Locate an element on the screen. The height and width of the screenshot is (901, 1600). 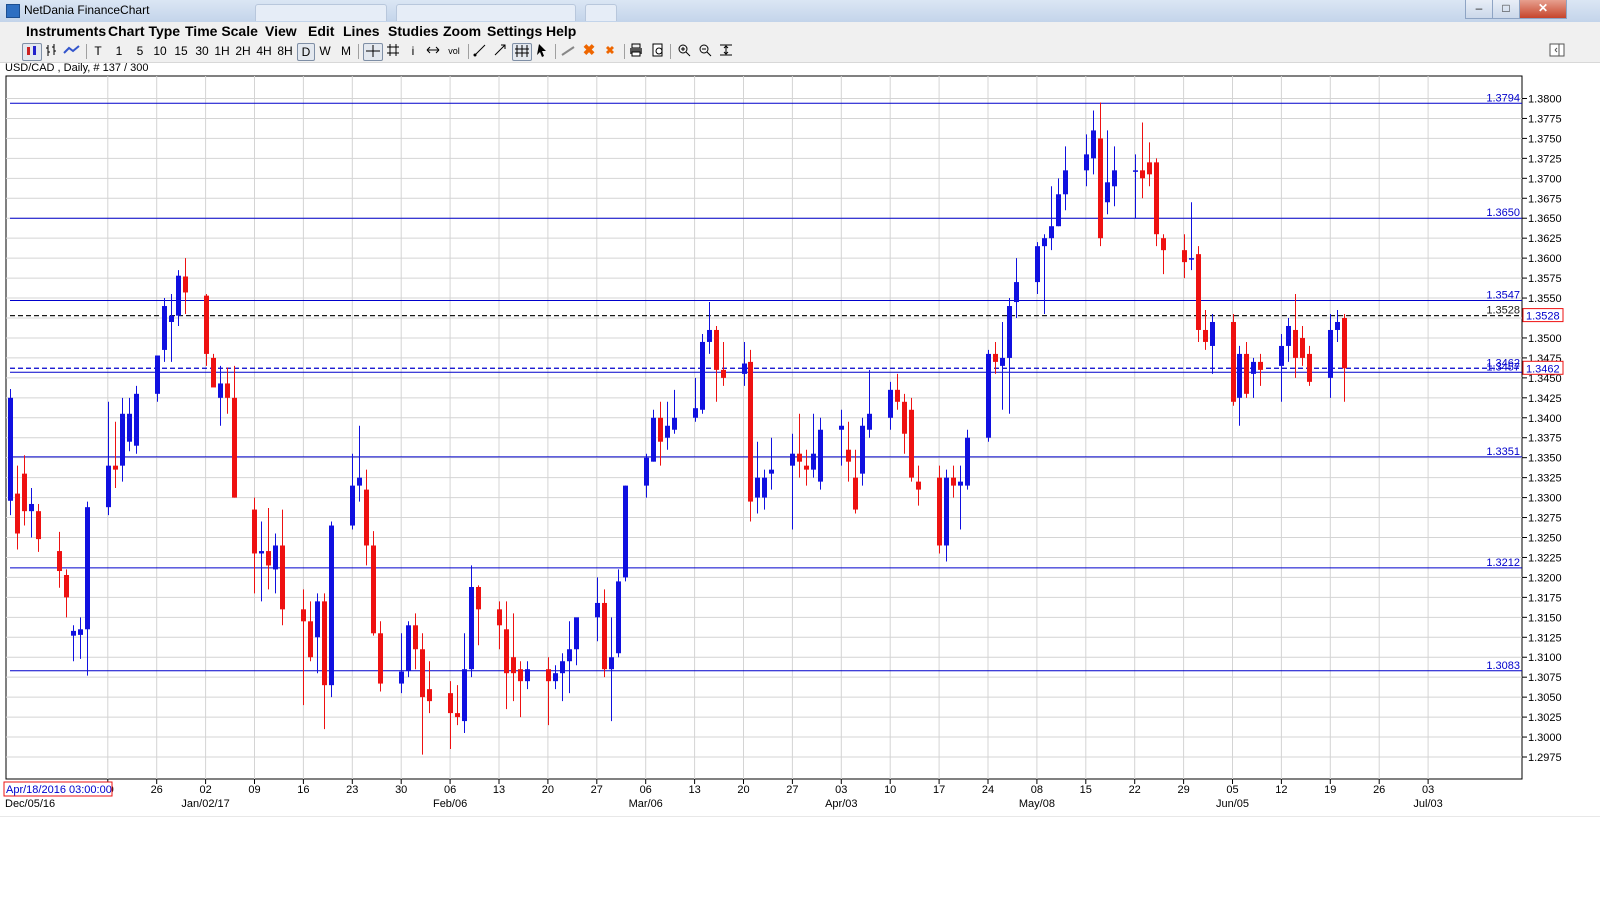
y-tick-label: 1.3050 is located at coordinates (1545, 698).